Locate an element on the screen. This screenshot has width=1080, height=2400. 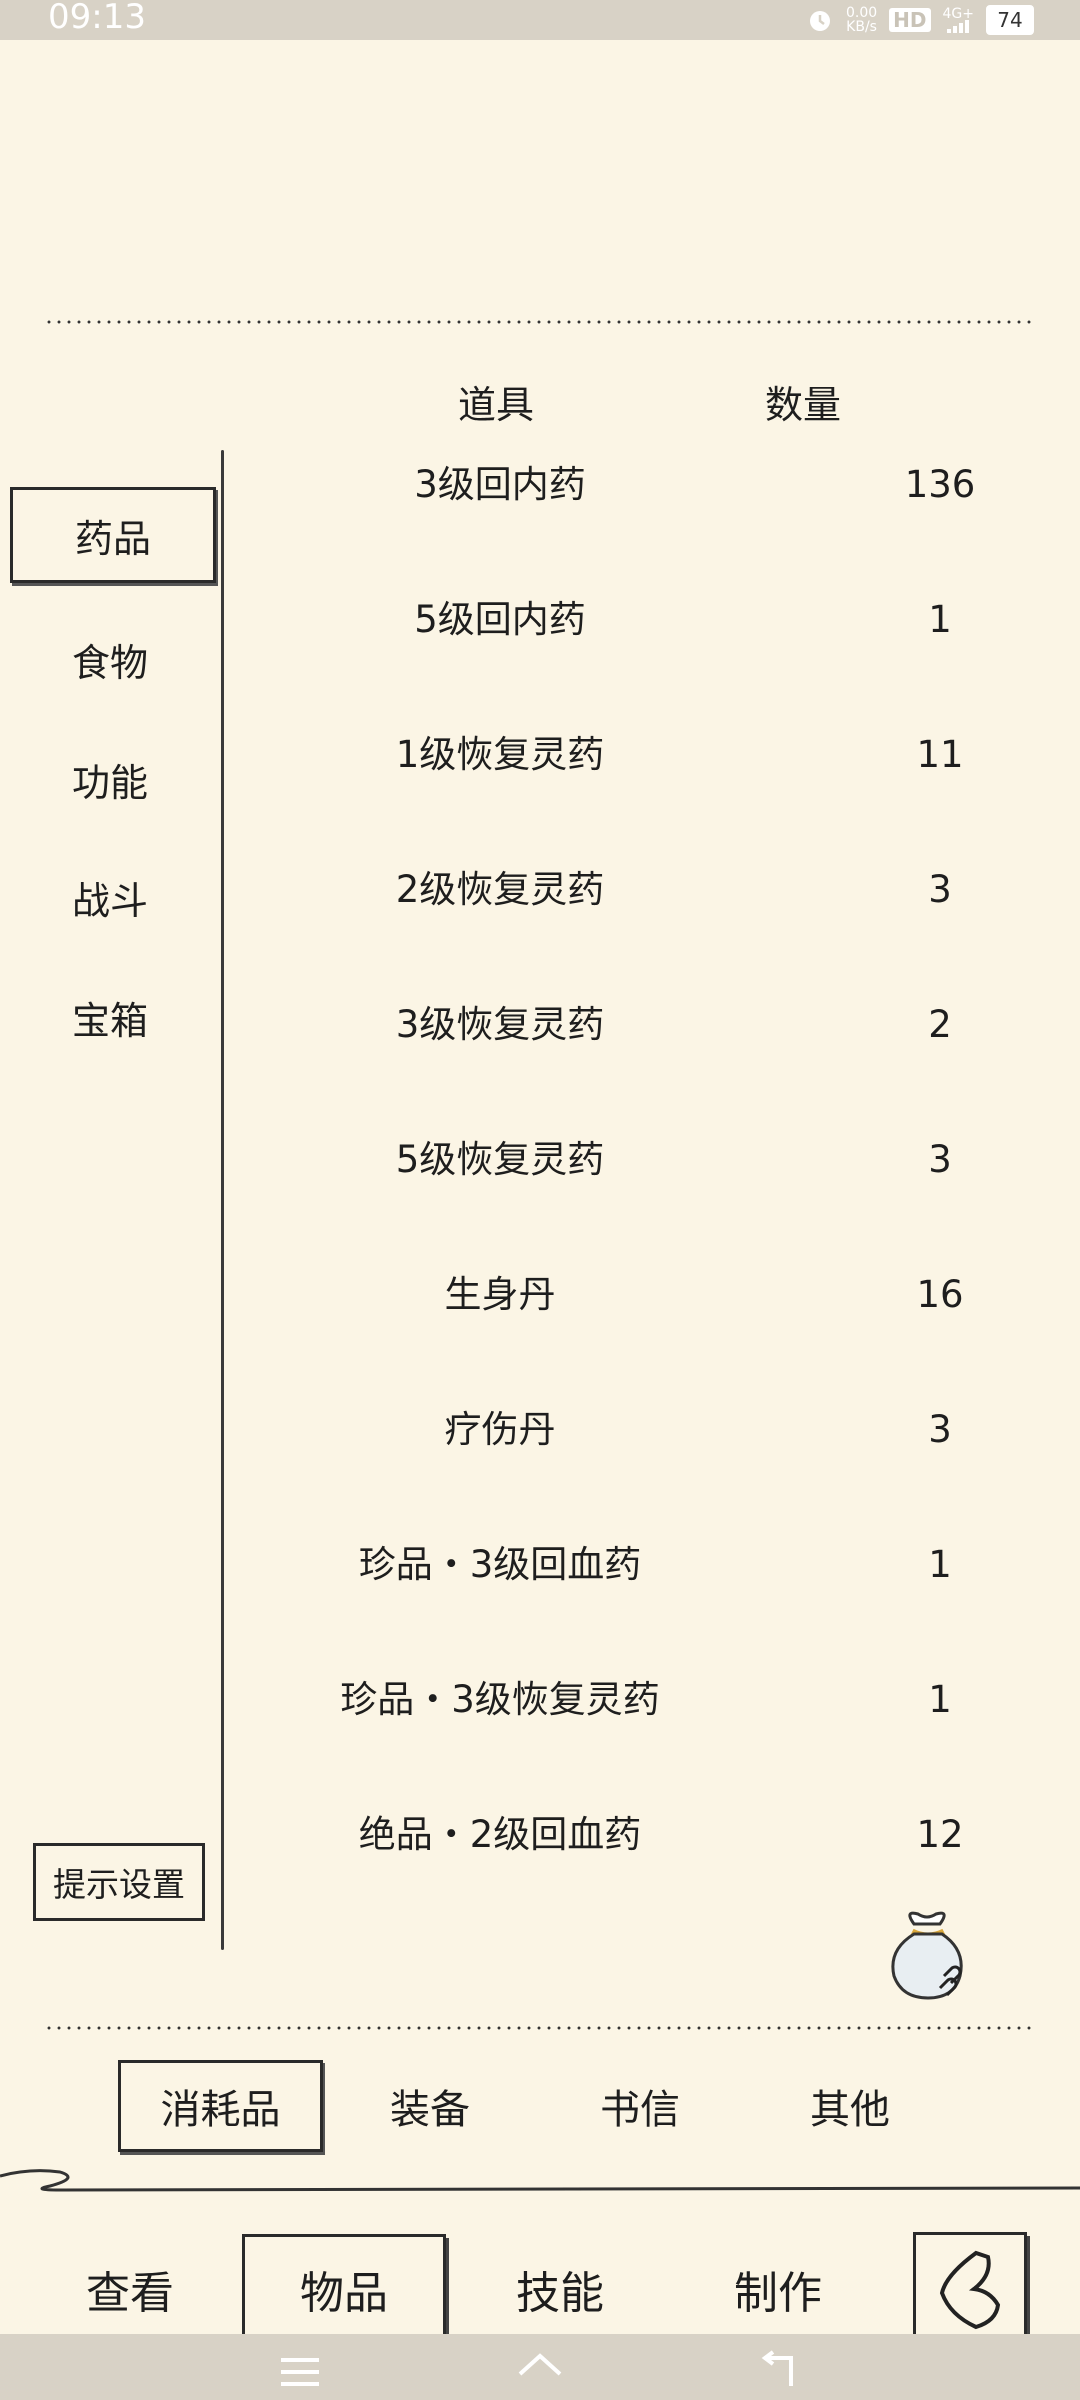
item-row: 疗伤丹 3 is located at coordinates (650, 1430).